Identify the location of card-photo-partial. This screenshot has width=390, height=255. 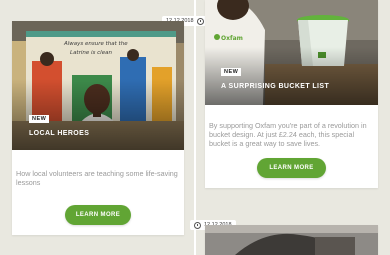
(291, 240).